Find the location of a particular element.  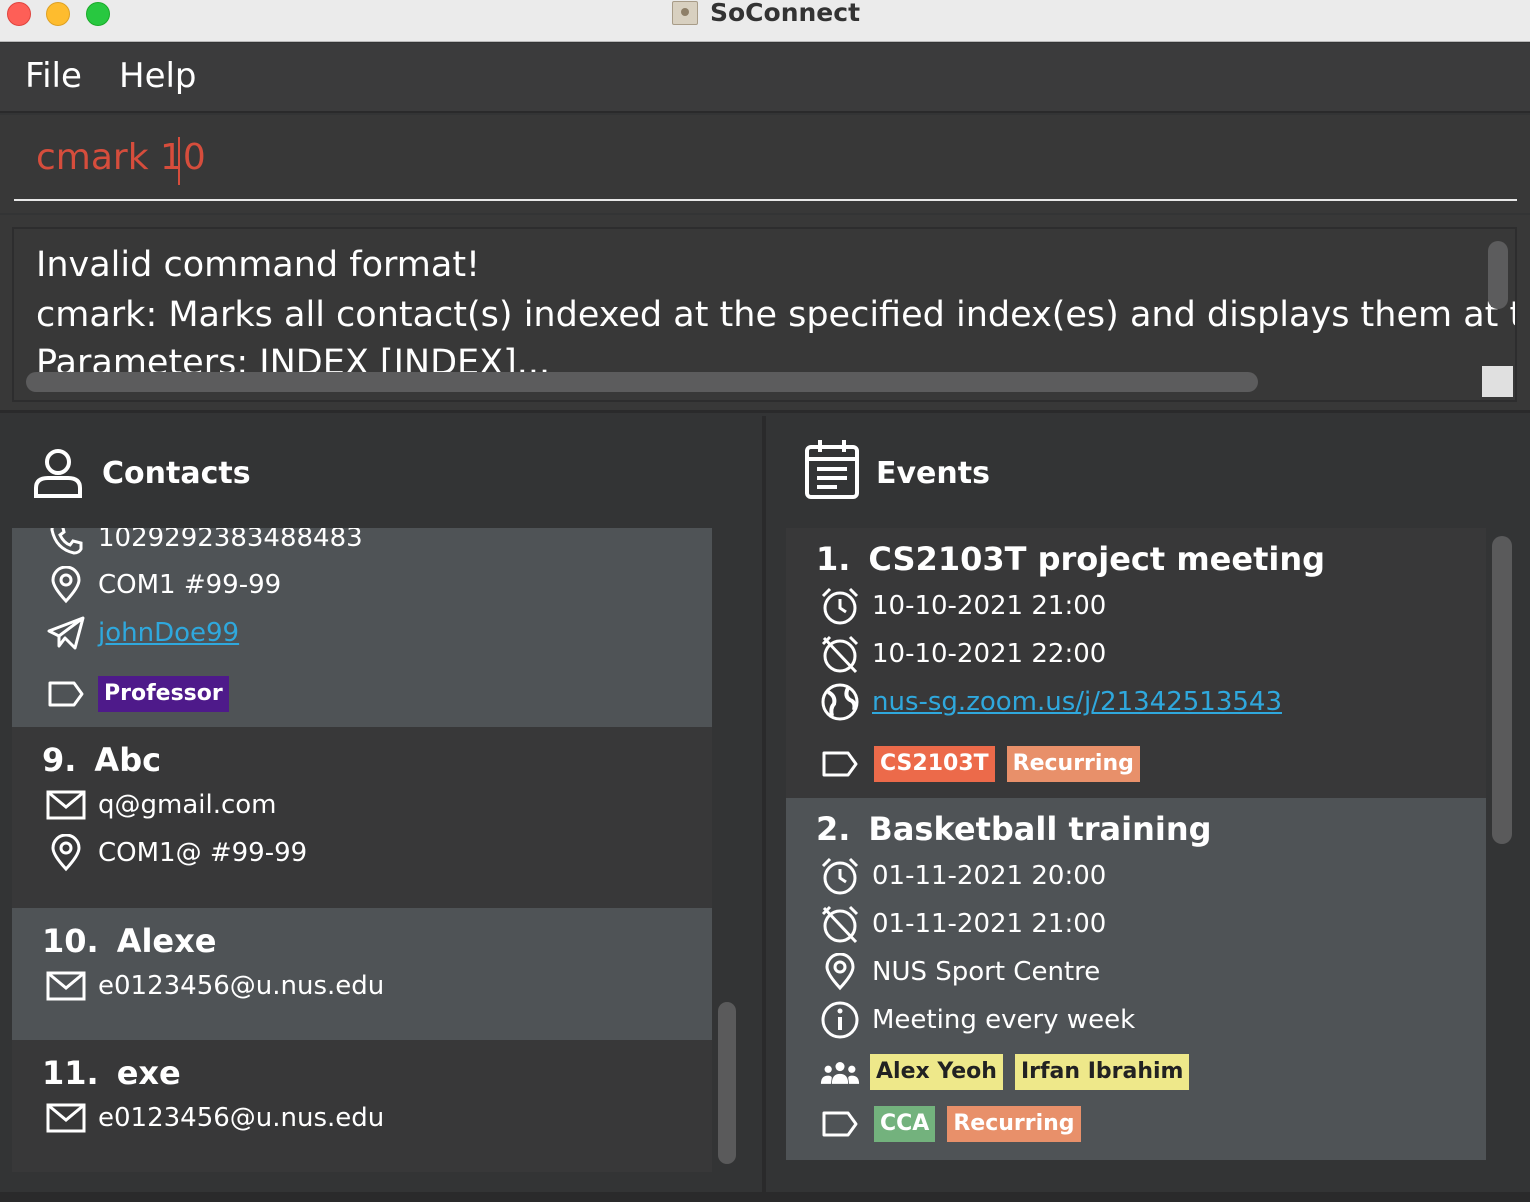

event-end-field: 10-10-2021 22:00 is located at coordinates (963, 654).